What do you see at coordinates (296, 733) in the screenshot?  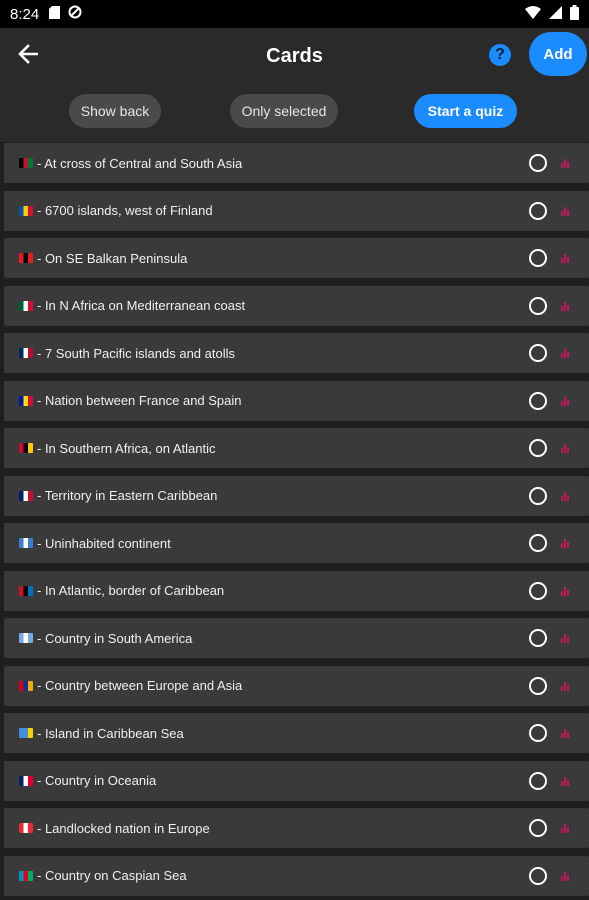 I see `card-row: - Island in Caribbean Sea` at bounding box center [296, 733].